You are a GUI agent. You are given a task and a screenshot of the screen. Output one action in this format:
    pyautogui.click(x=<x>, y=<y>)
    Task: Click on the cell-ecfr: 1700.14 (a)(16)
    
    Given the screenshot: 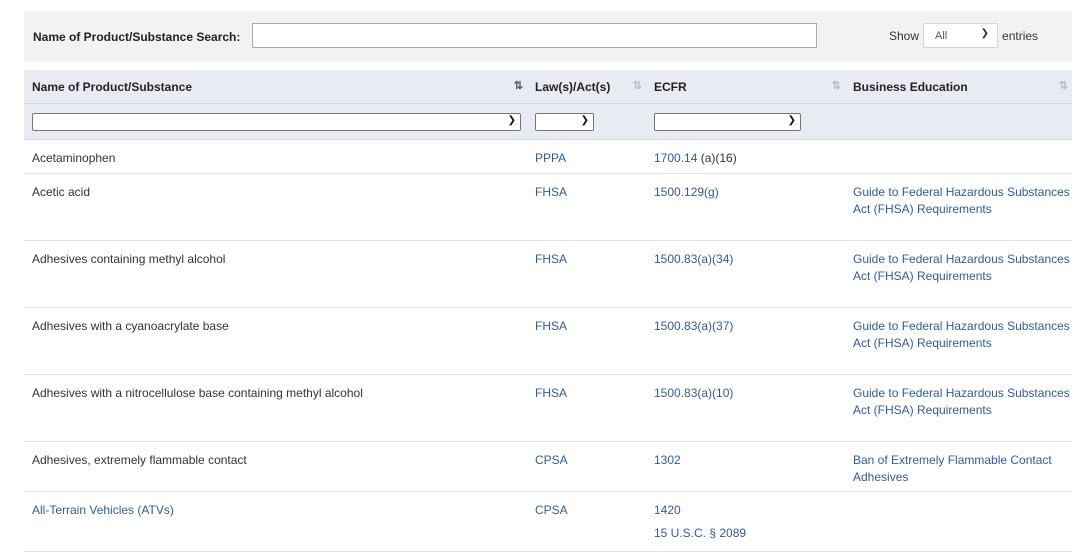 What is the action you would take?
    pyautogui.click(x=745, y=156)
    